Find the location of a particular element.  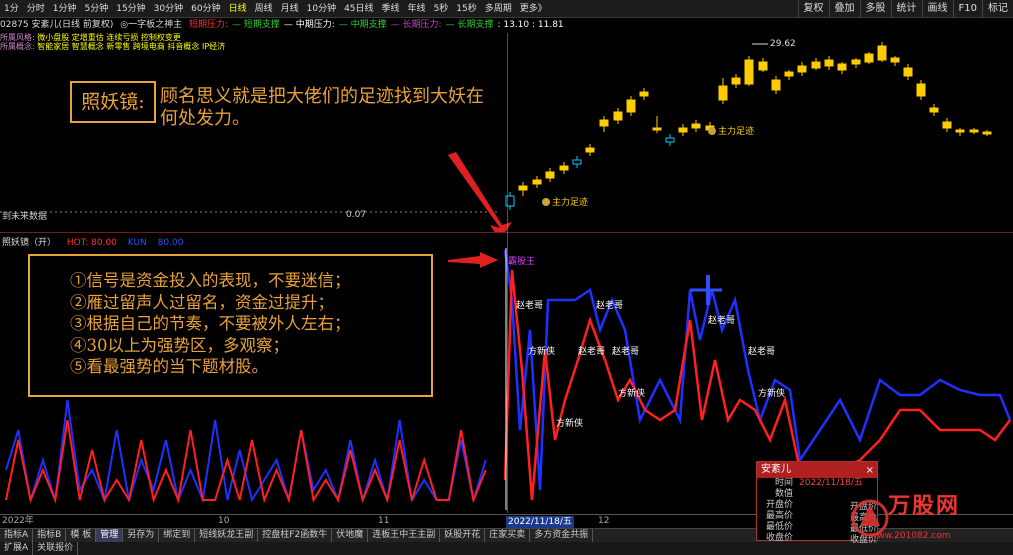

indicator-tab: 另存为 is located at coordinates (141, 535).